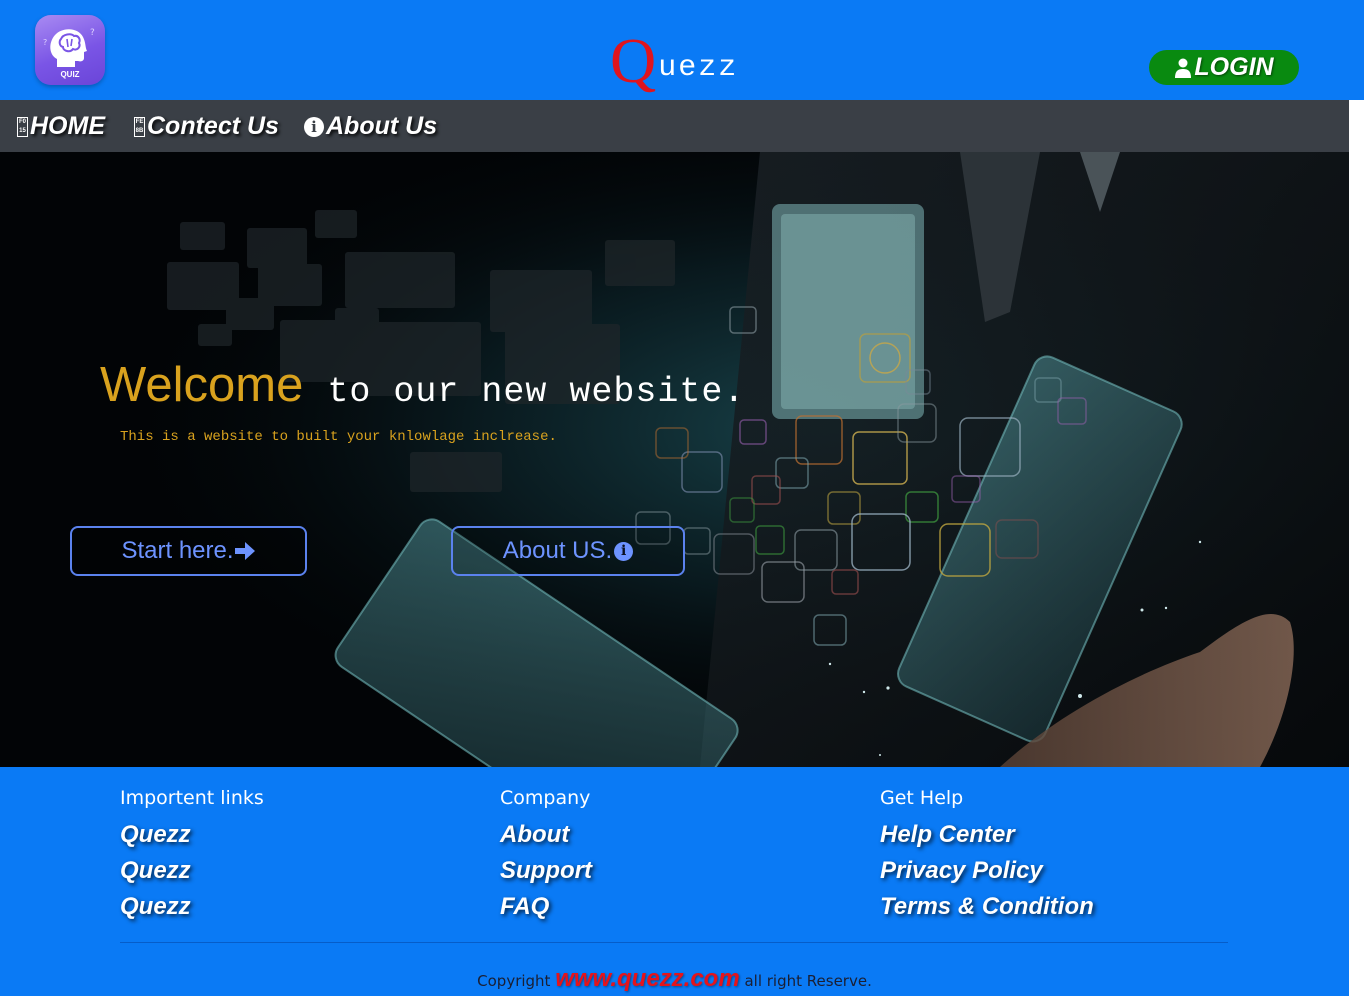 The height and width of the screenshot is (996, 1364). What do you see at coordinates (808, 981) in the screenshot?
I see `copyright-suffix: all right Reserve.` at bounding box center [808, 981].